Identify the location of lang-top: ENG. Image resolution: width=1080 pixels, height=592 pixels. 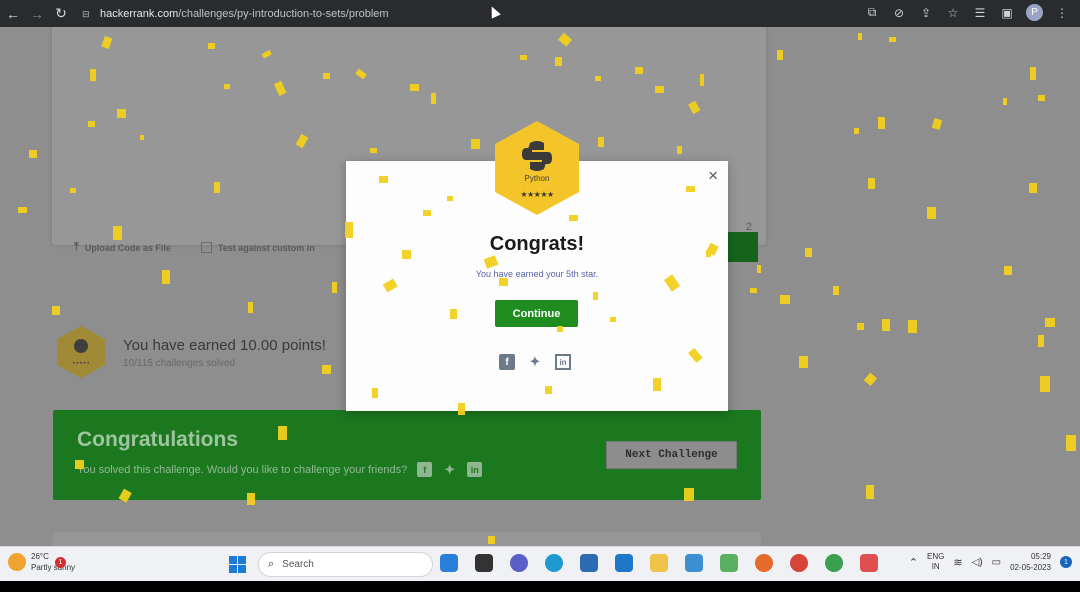
(936, 556).